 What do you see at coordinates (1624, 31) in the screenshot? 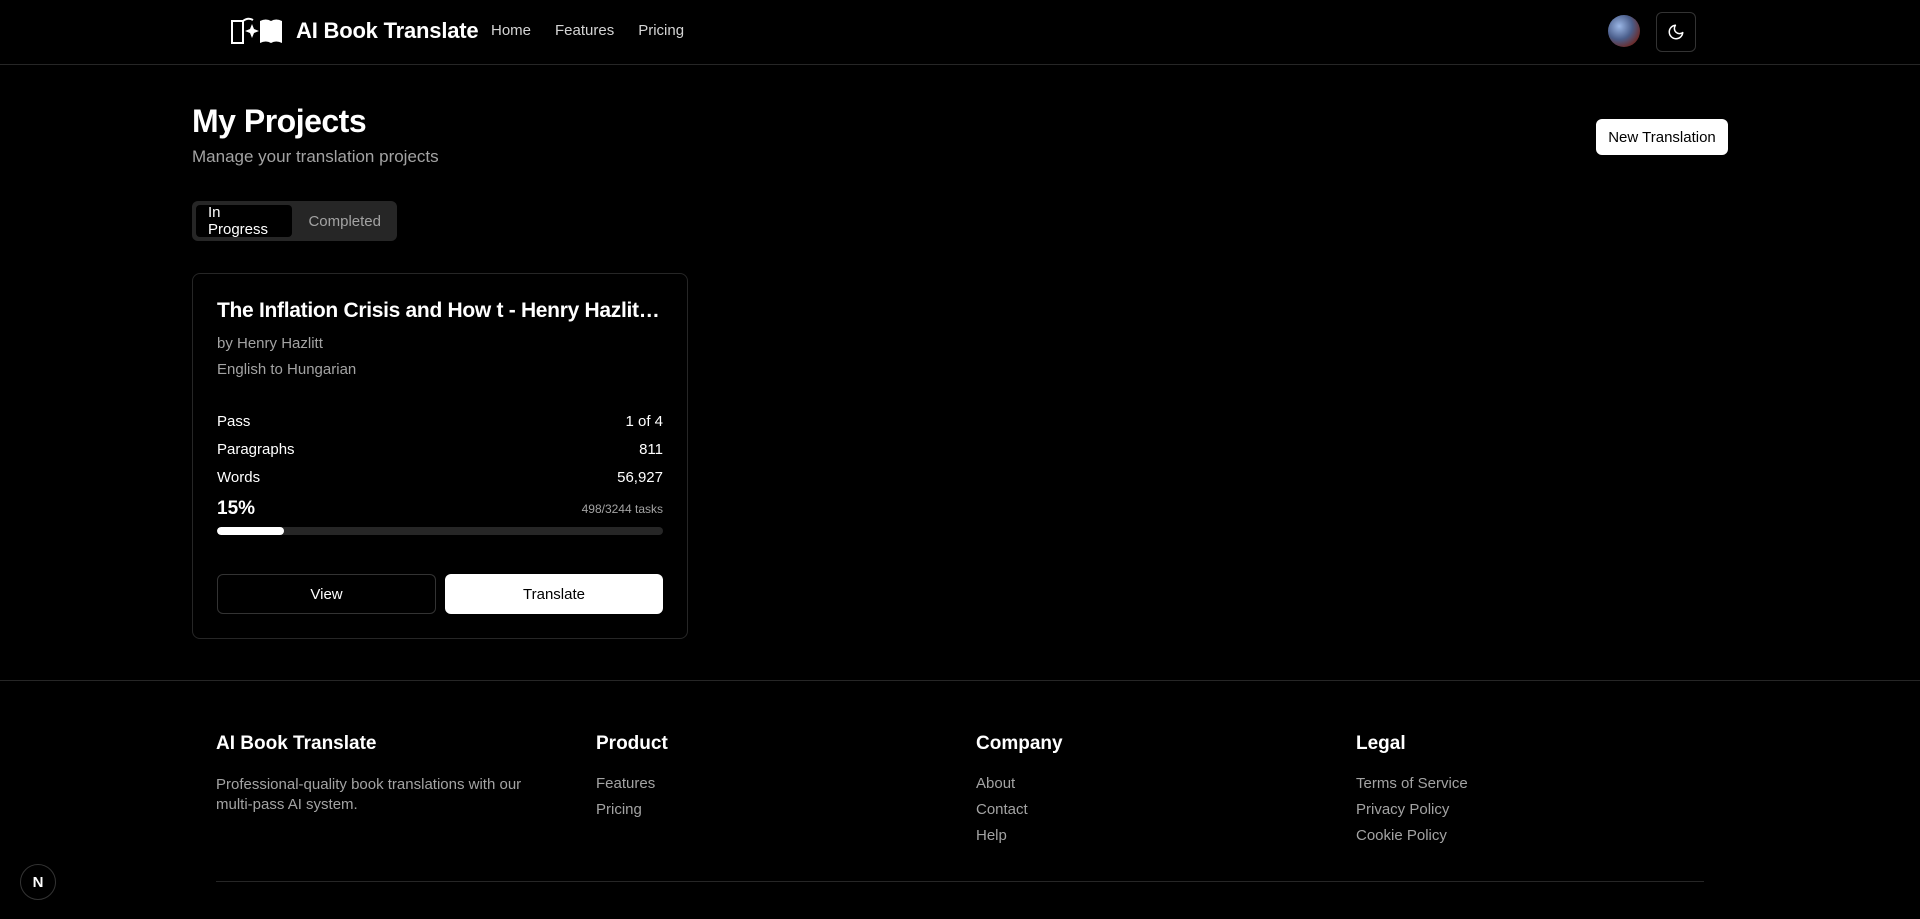
I see `avatar` at bounding box center [1624, 31].